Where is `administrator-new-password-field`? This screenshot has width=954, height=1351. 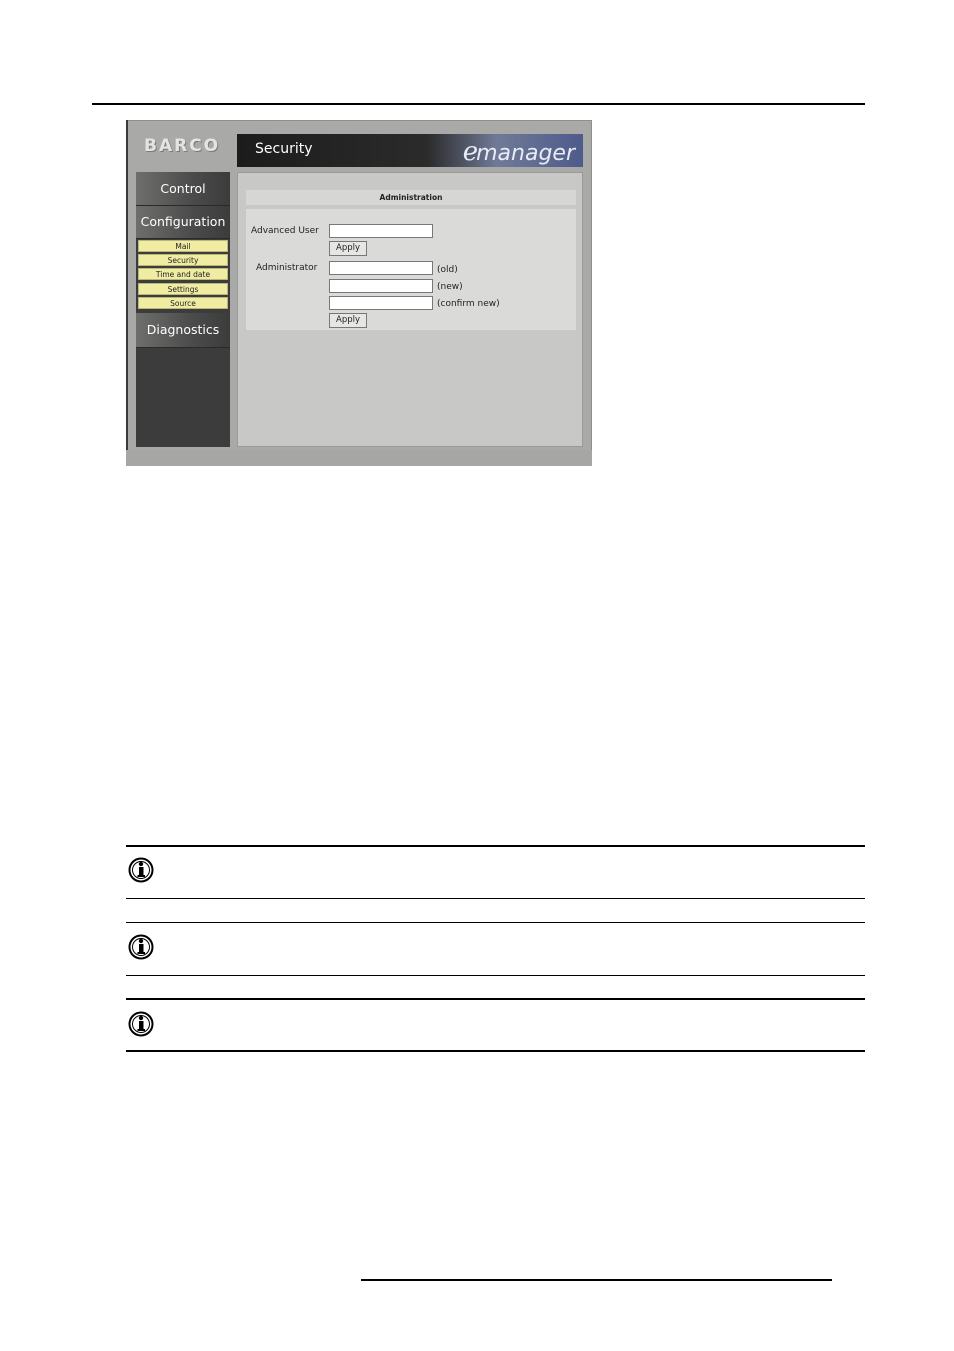 administrator-new-password-field is located at coordinates (381, 286).